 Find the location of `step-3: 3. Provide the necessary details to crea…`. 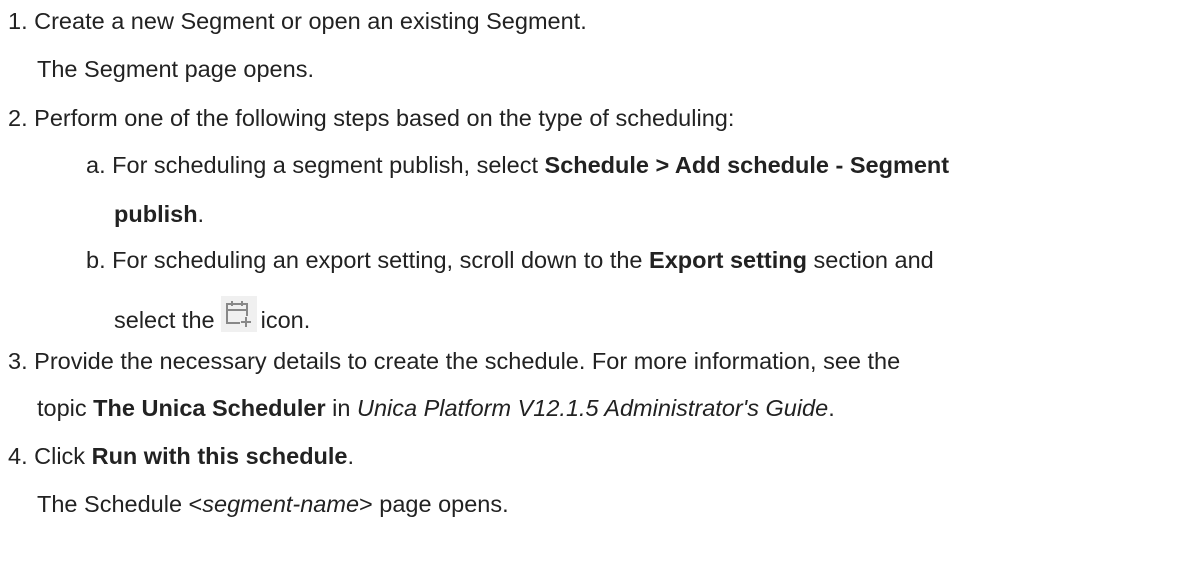

step-3: 3. Provide the necessary details to crea… is located at coordinates (454, 361).